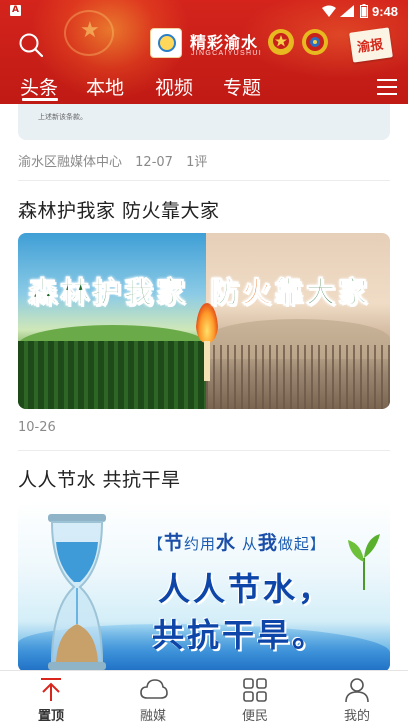 The image size is (408, 724). Describe the element at coordinates (37, 427) in the screenshot. I see `article-date: 10-26` at that location.